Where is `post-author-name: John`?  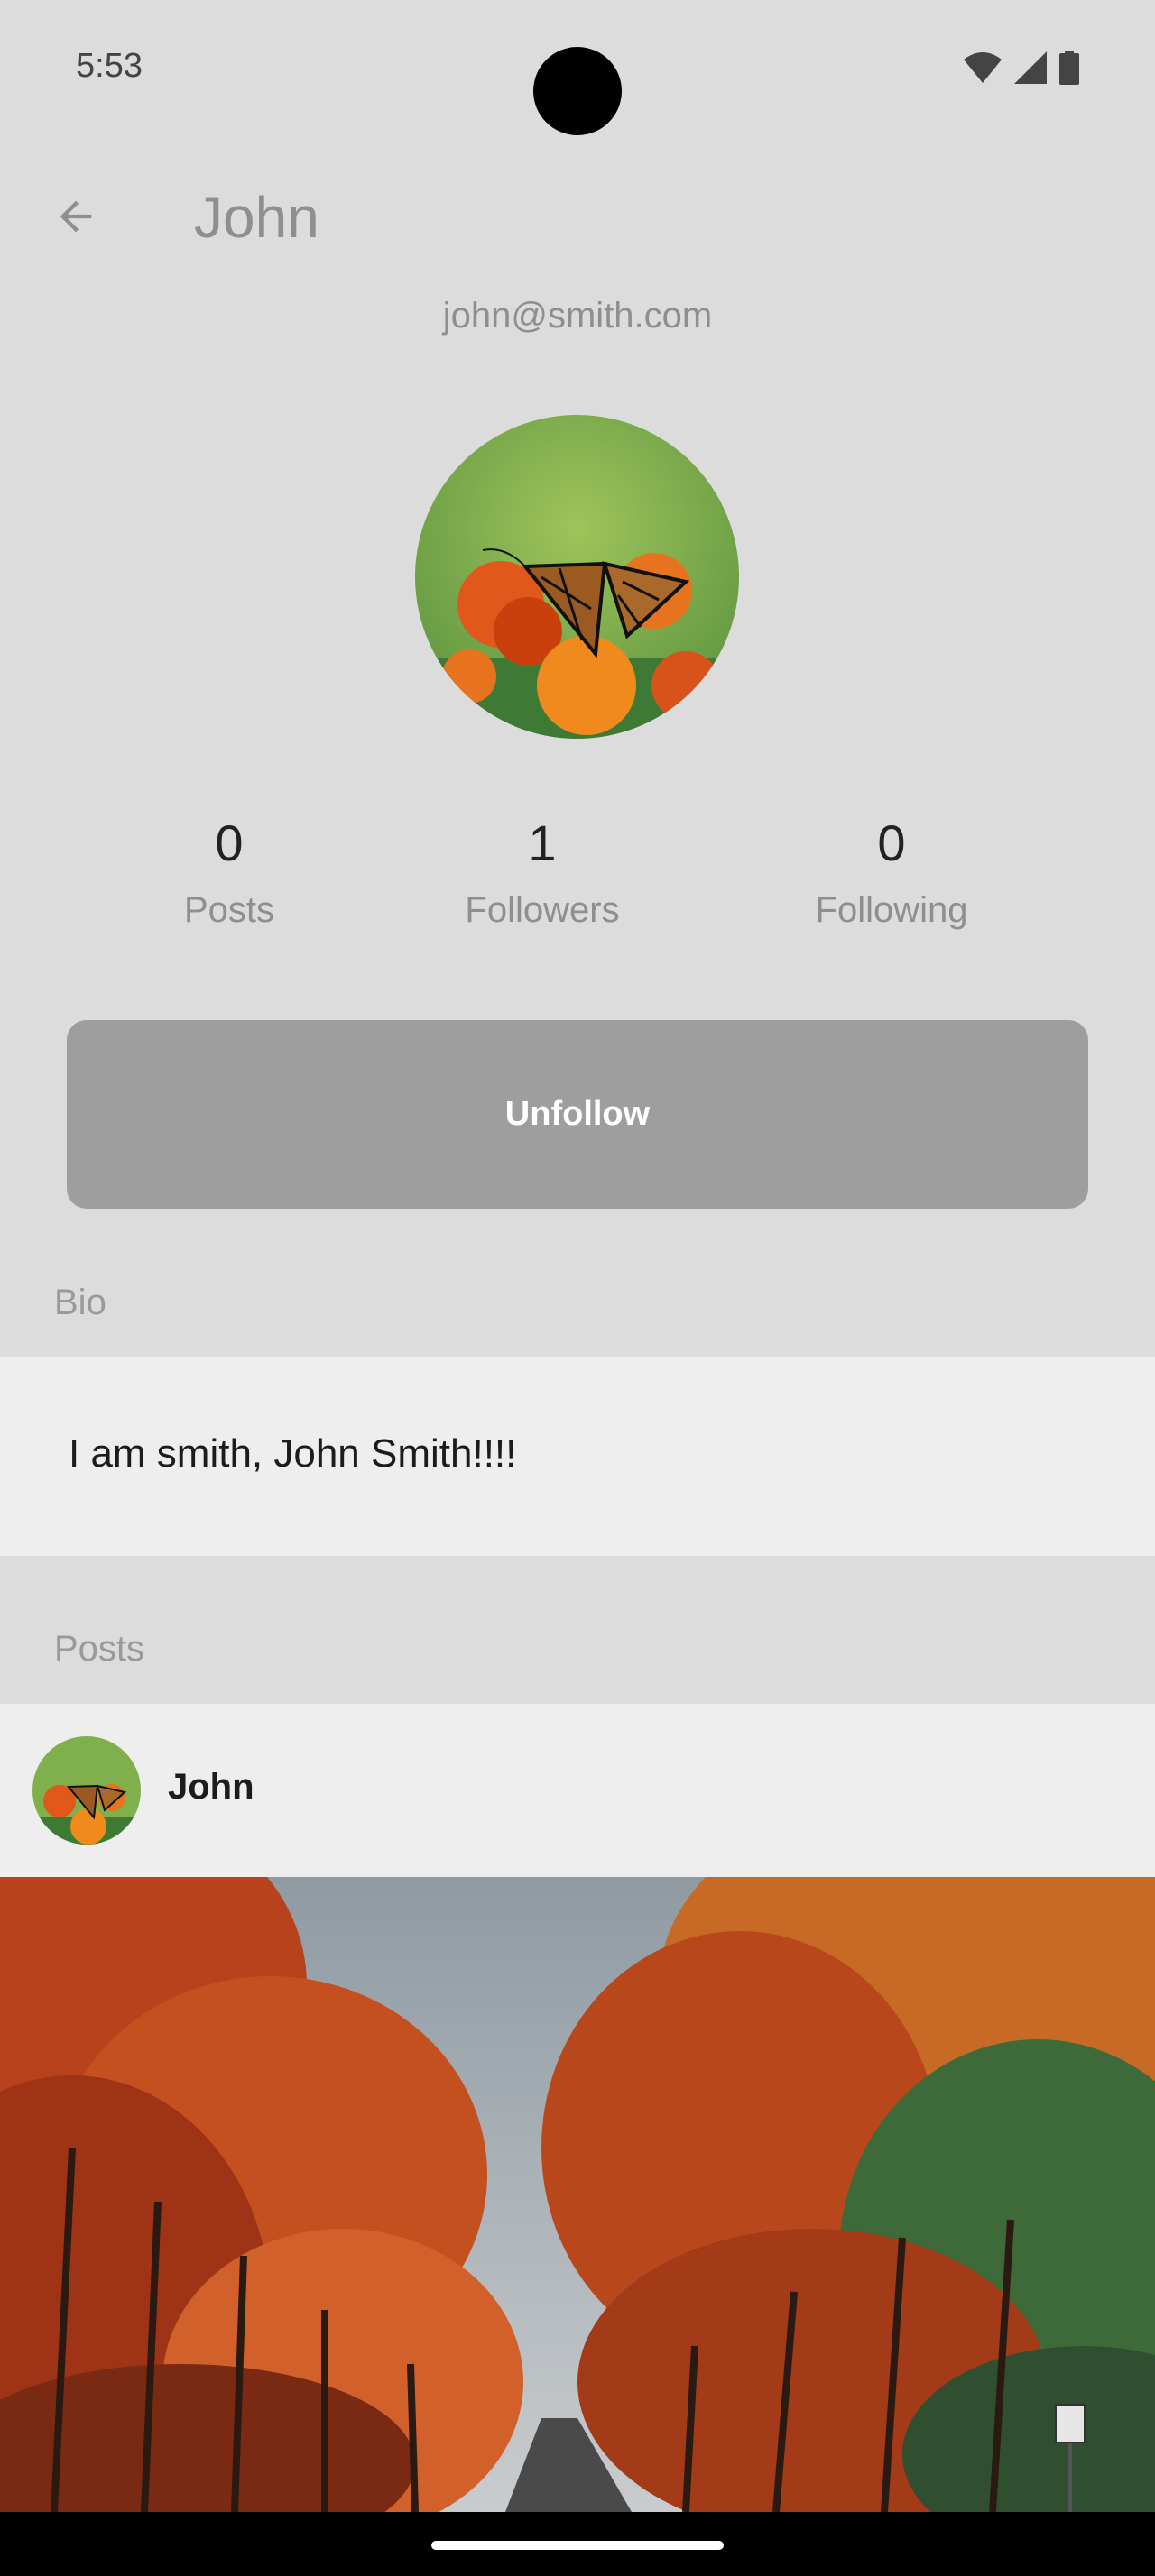
post-author-name: John is located at coordinates (211, 1788).